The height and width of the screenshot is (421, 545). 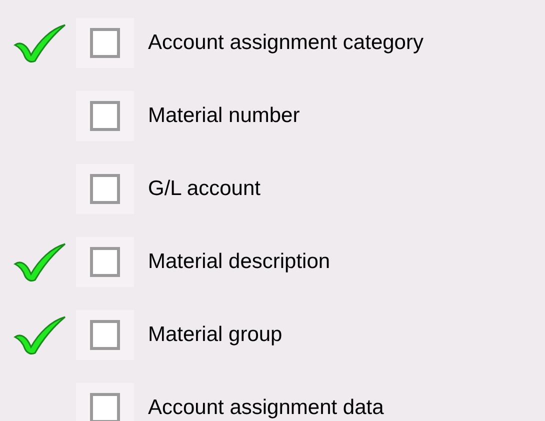 What do you see at coordinates (286, 43) in the screenshot?
I see `checkbox-label: Account assignment category` at bounding box center [286, 43].